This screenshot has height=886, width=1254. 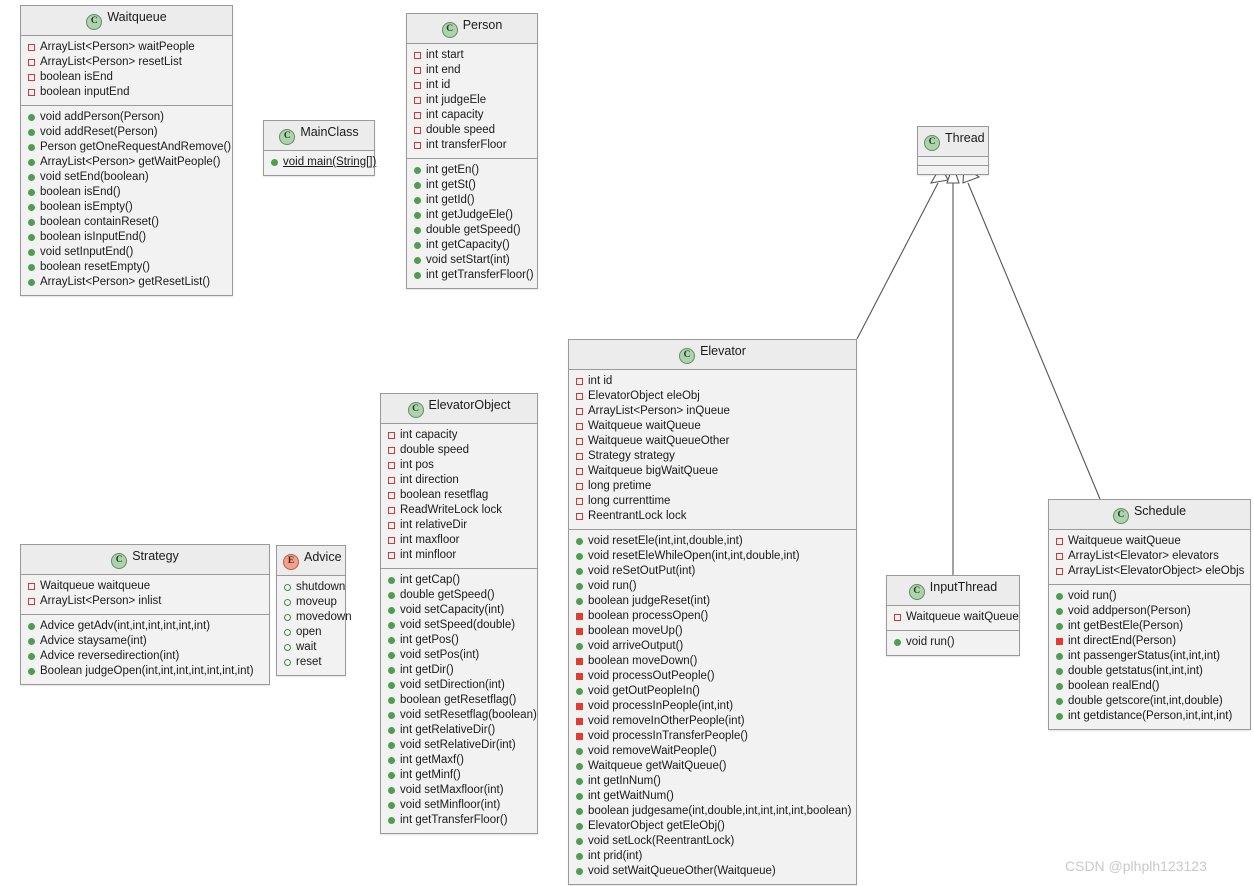 What do you see at coordinates (712, 396) in the screenshot?
I see `field-row: ElevatorObject eleObj` at bounding box center [712, 396].